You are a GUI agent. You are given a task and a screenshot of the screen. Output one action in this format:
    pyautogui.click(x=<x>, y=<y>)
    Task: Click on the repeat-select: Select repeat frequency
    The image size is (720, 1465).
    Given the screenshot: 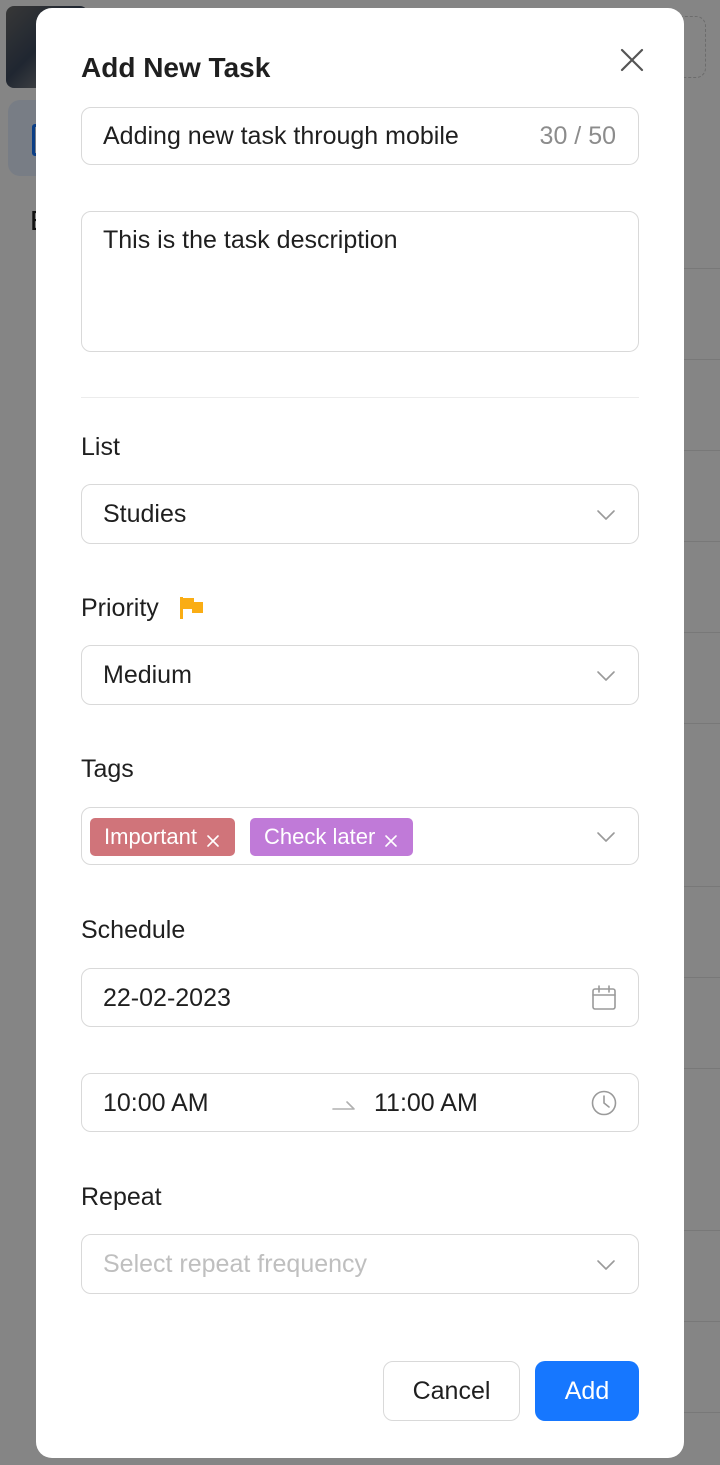 What is the action you would take?
    pyautogui.click(x=360, y=1264)
    